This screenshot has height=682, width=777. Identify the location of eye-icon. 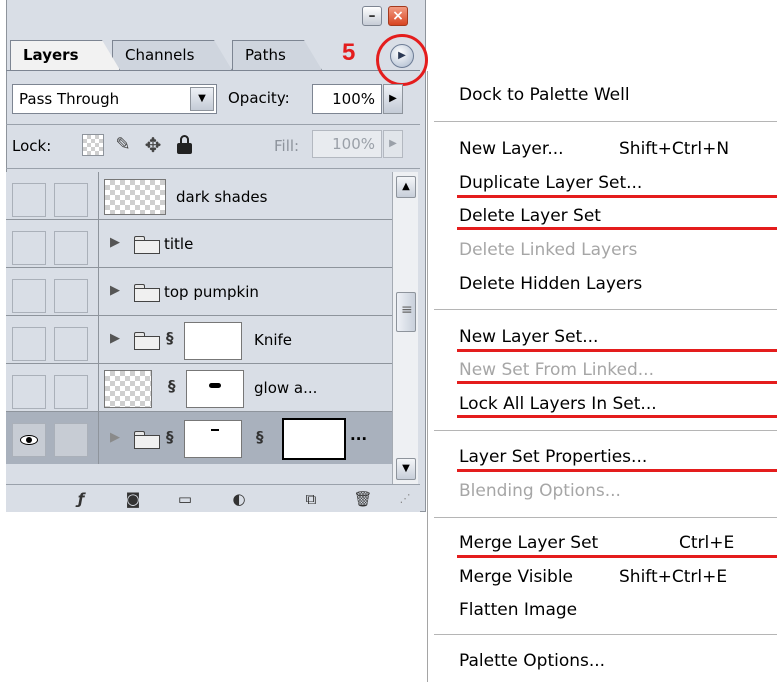
(29, 440).